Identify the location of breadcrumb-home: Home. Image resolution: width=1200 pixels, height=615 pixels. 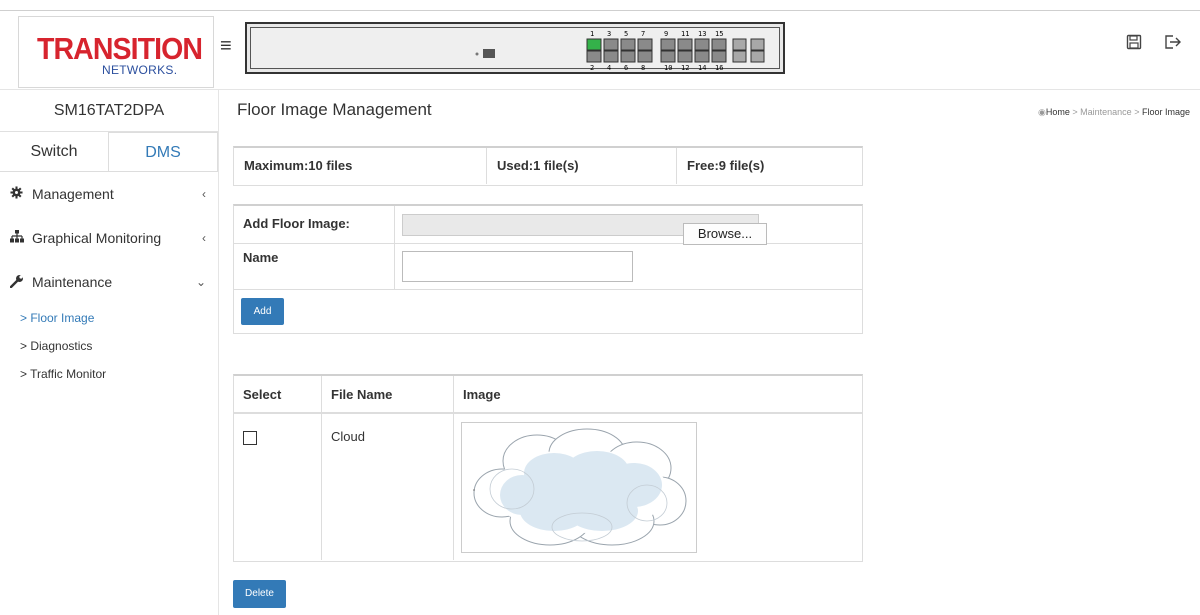
(1058, 112).